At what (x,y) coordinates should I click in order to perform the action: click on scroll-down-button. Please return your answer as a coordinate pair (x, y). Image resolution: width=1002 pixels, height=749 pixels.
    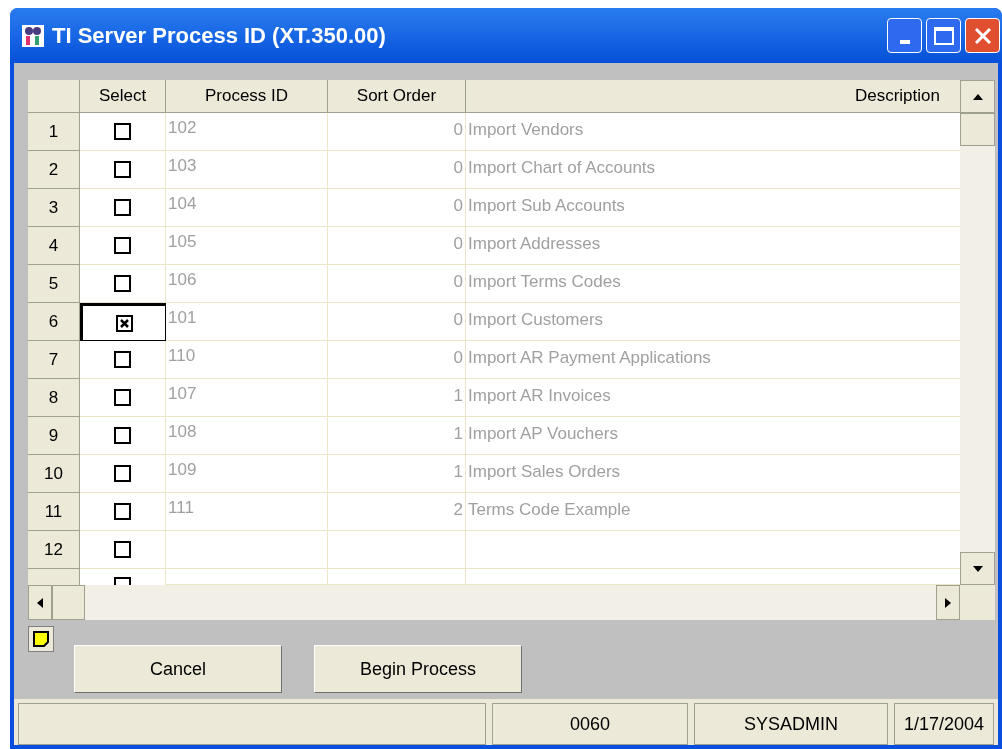
    Looking at the image, I should click on (977, 568).